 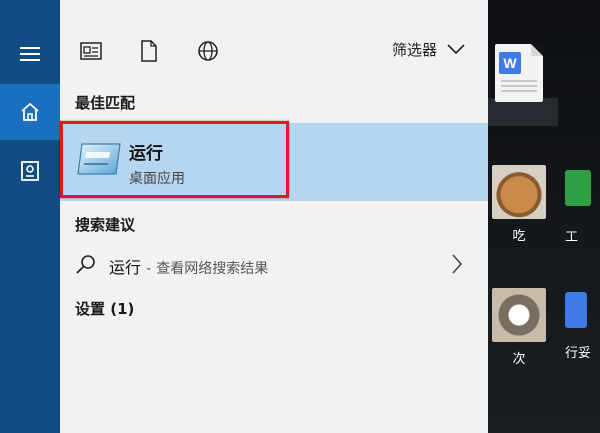 I want to click on desktop-icon-label: 吃, so click(x=519, y=236).